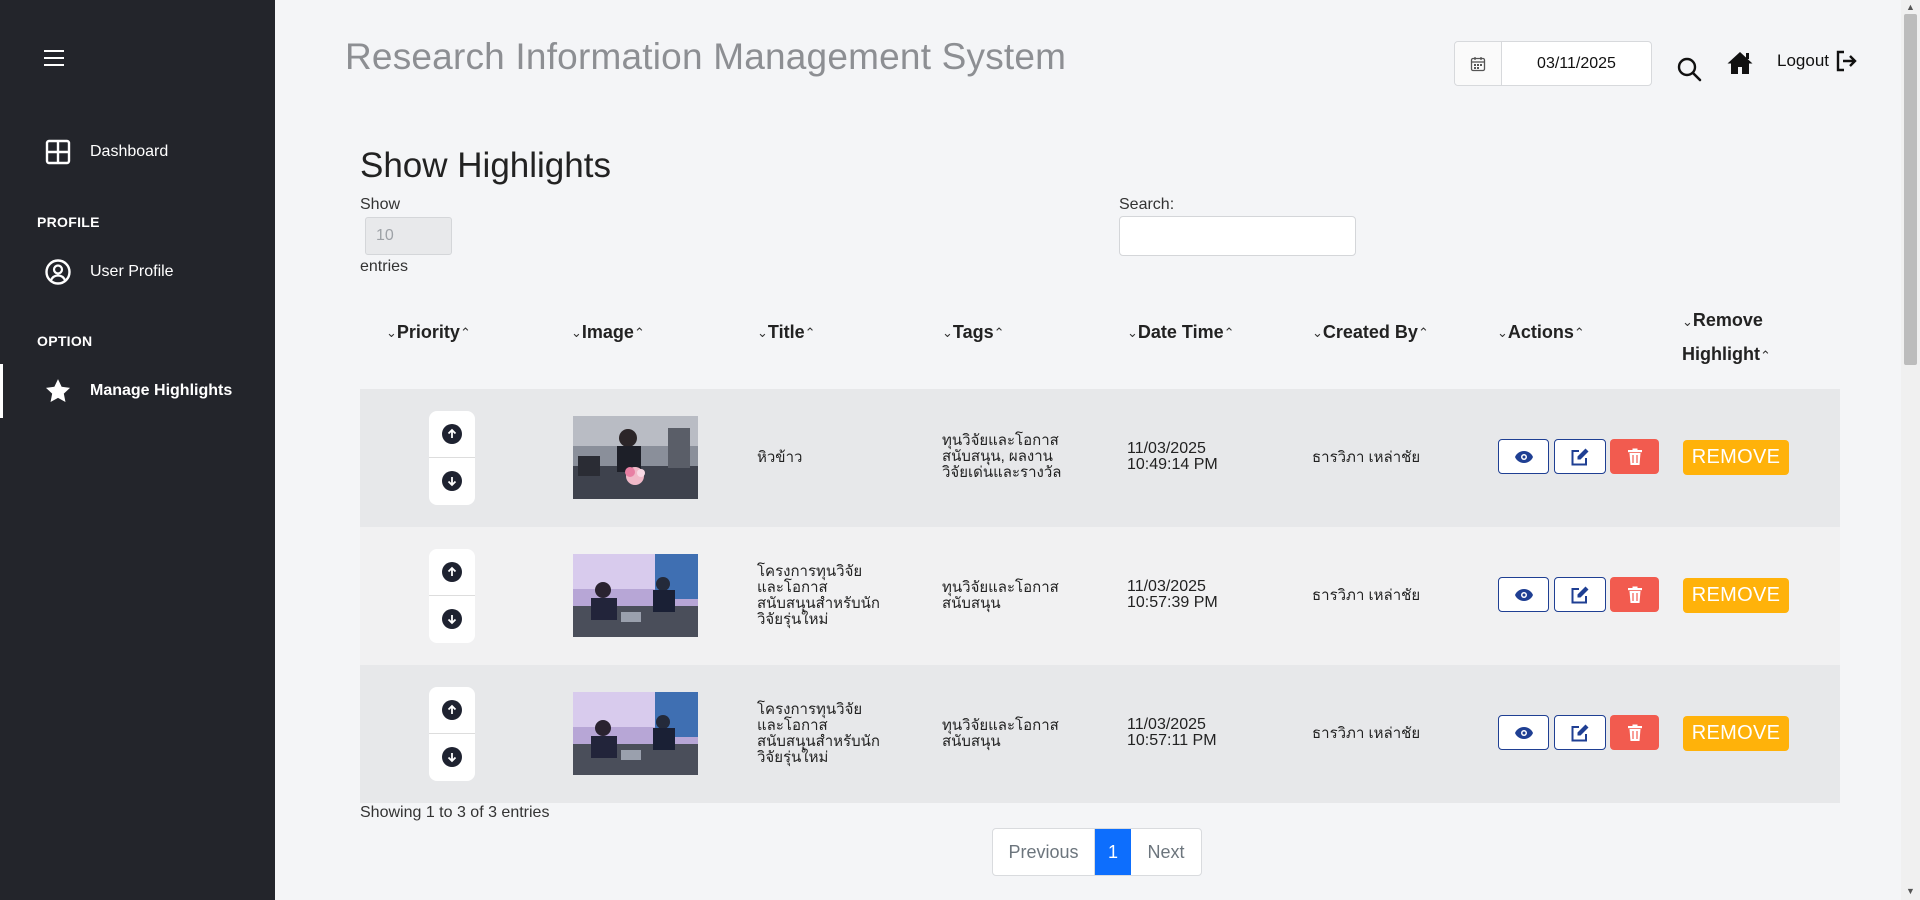 The image size is (1920, 900). I want to click on date-value: 03/11/2025, so click(1576, 63).